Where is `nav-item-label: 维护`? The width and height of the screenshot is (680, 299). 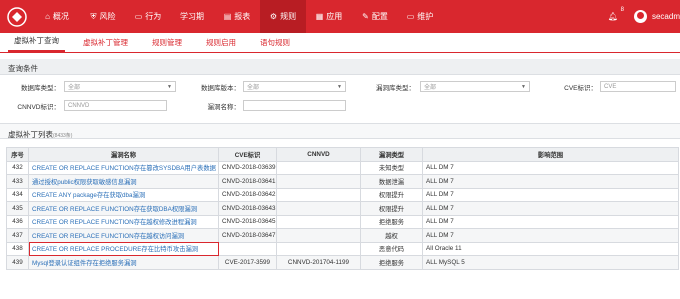
nav-item-label: 维护 is located at coordinates (425, 16).